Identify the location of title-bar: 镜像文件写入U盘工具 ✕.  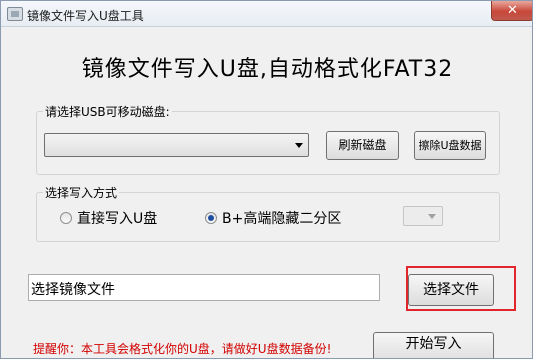
(266, 14).